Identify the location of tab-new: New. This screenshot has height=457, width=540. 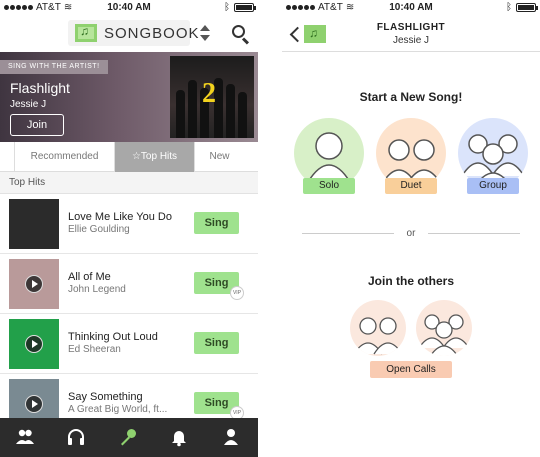
(219, 157).